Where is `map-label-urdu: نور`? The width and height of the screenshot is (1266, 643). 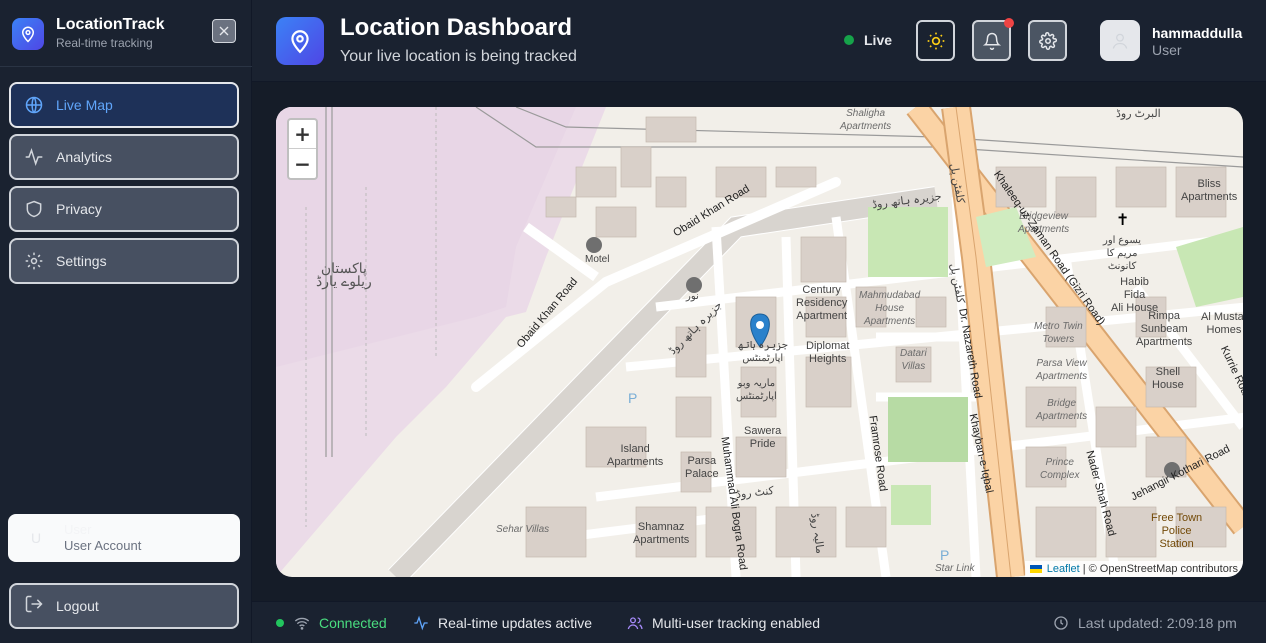
map-label-urdu: نور is located at coordinates (692, 296).